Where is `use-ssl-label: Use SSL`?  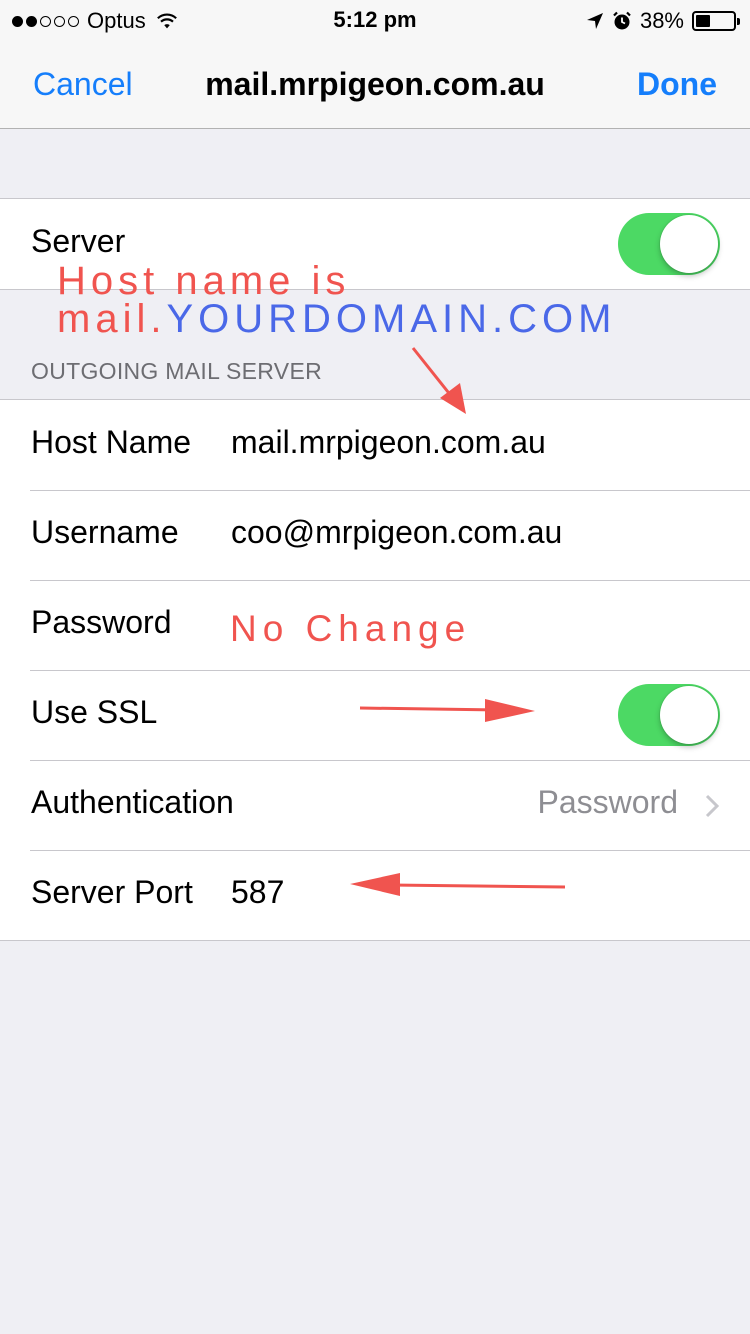 use-ssl-label: Use SSL is located at coordinates (94, 712).